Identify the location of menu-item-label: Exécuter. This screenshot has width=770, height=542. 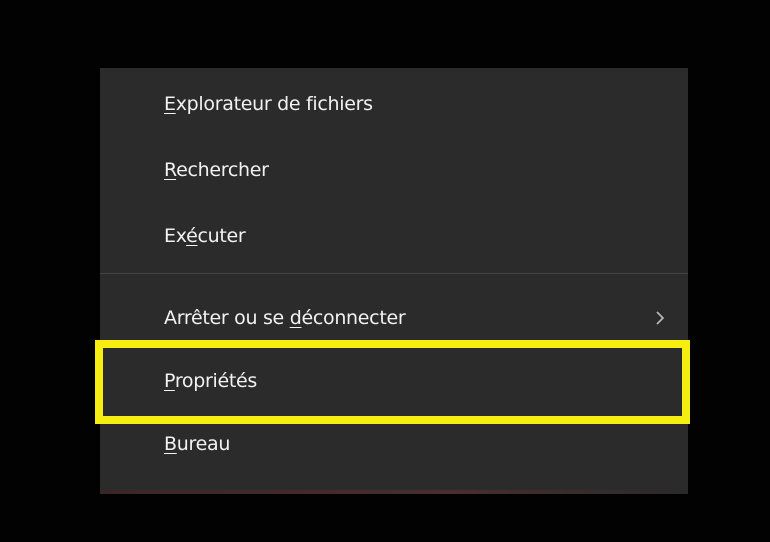
(205, 236).